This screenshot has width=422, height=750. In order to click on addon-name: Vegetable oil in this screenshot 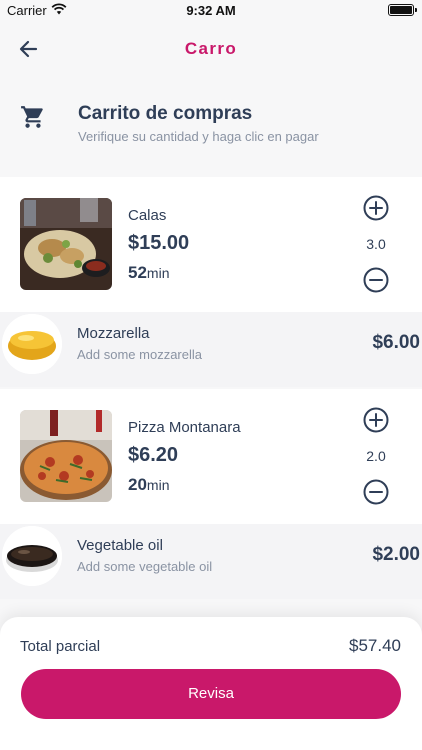, I will do `click(120, 545)`.